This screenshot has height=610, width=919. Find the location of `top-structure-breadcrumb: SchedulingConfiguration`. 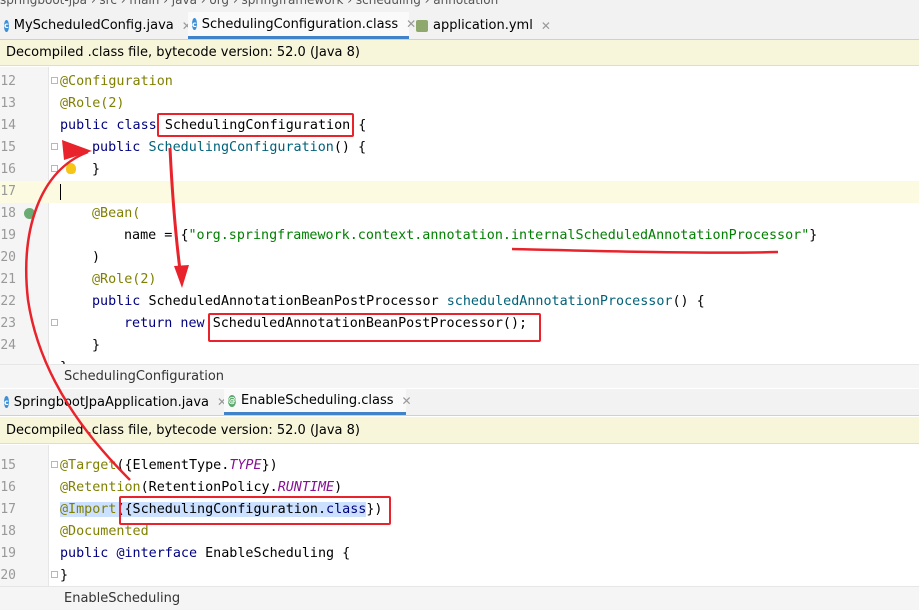

top-structure-breadcrumb: SchedulingConfiguration is located at coordinates (459, 376).